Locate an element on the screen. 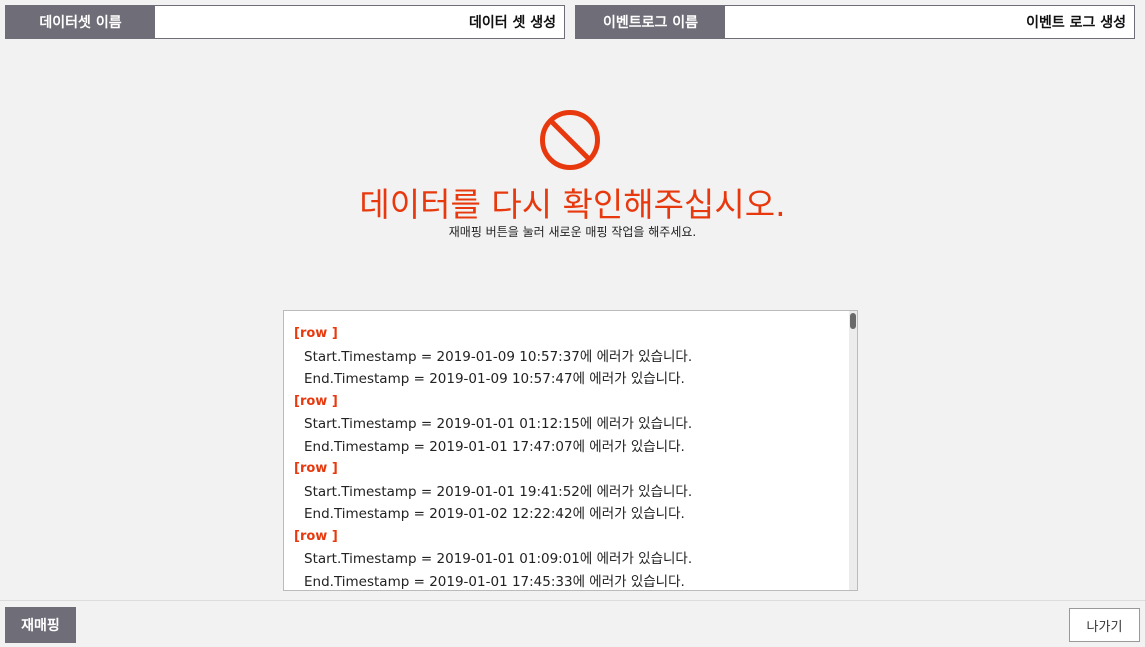  remap-button: 재매핑 is located at coordinates (40, 625).